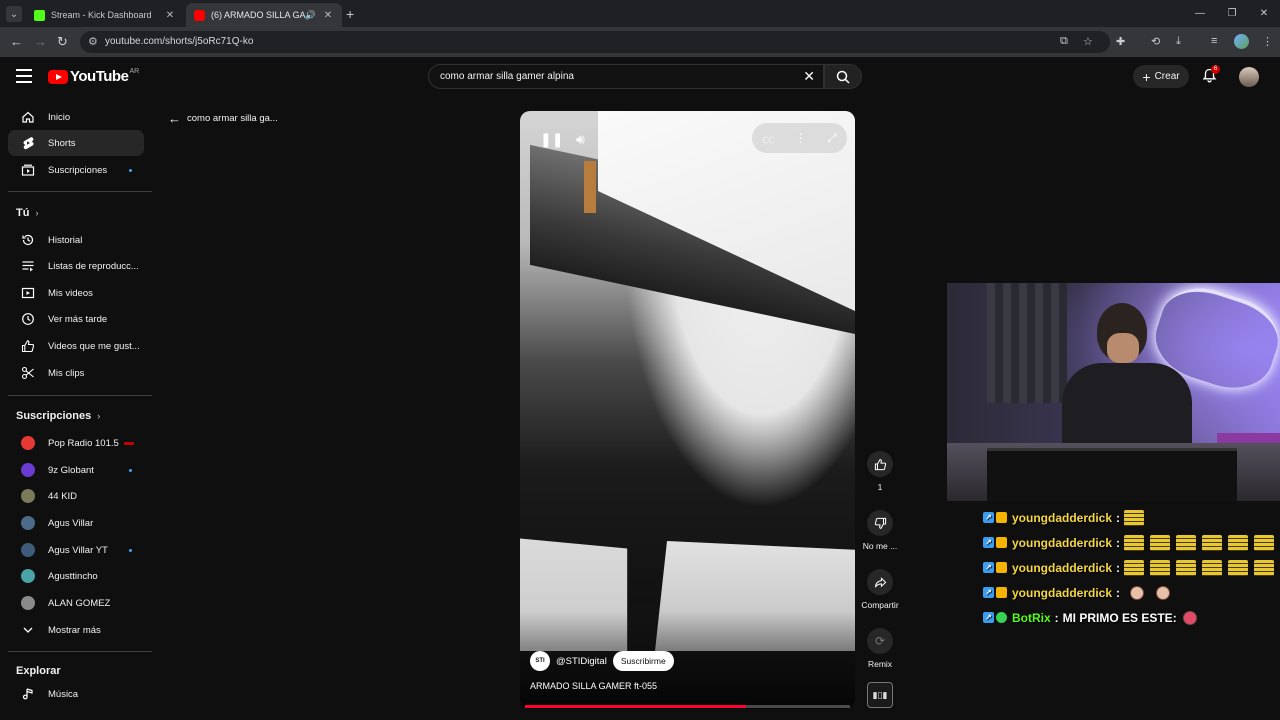  Describe the element at coordinates (1088, 41) in the screenshot. I see `bookmark-star-icon: ☆` at that location.